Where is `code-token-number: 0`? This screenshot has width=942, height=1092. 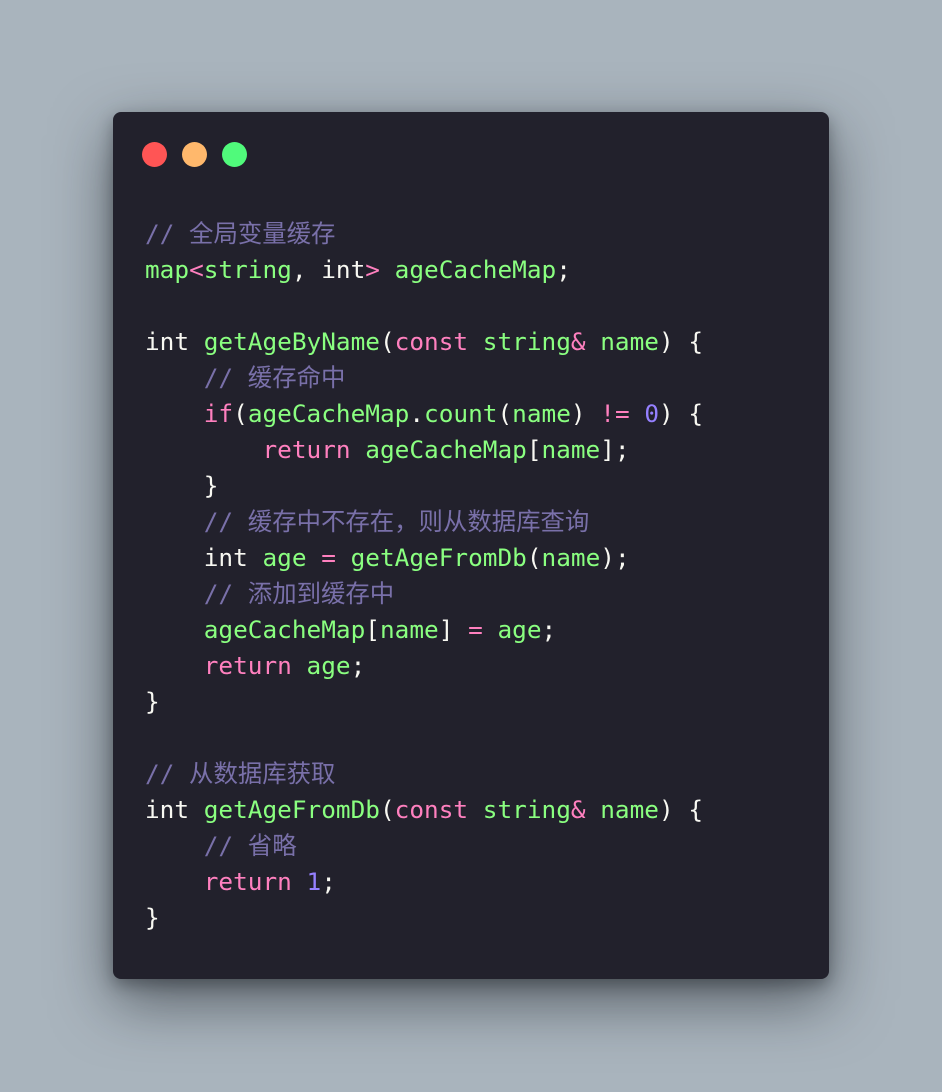
code-token-number: 0 is located at coordinates (652, 413).